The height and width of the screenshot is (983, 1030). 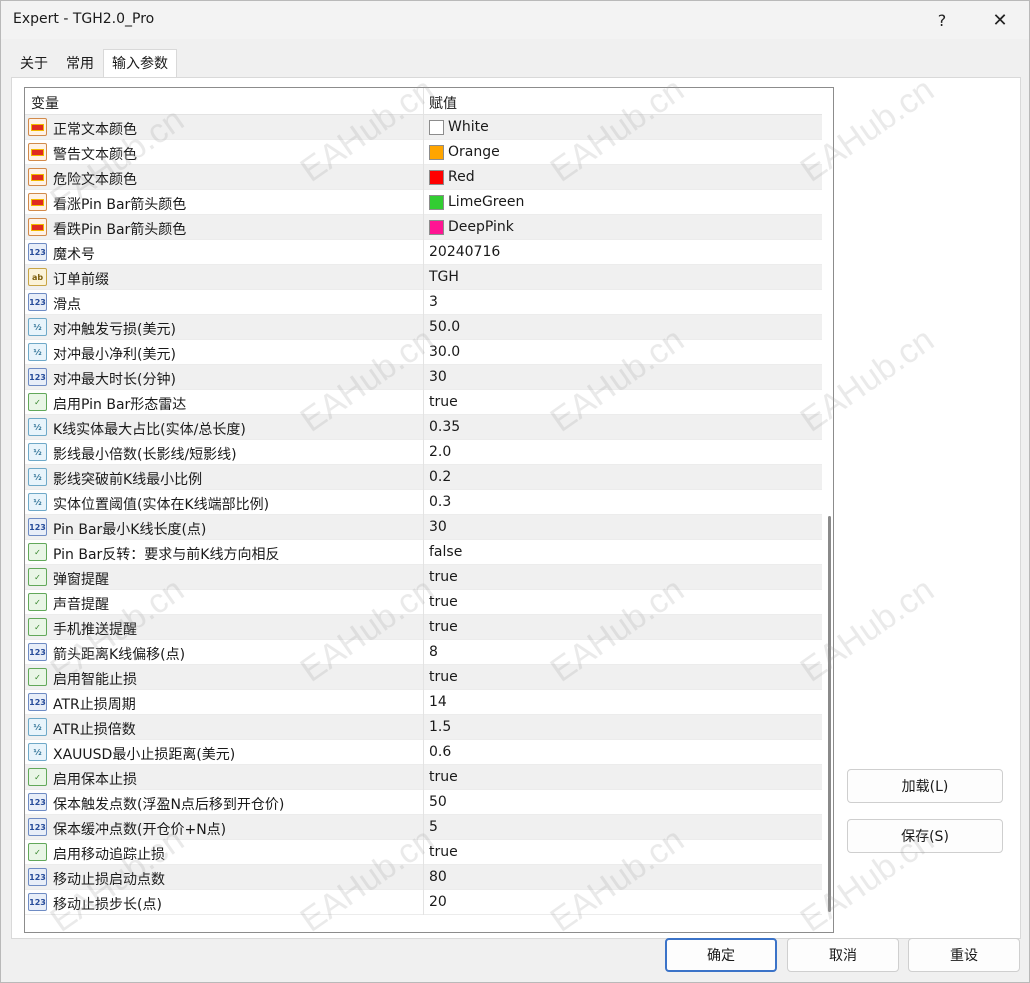 What do you see at coordinates (423, 302) in the screenshot?
I see `parameter-row: 123 滑点 3` at bounding box center [423, 302].